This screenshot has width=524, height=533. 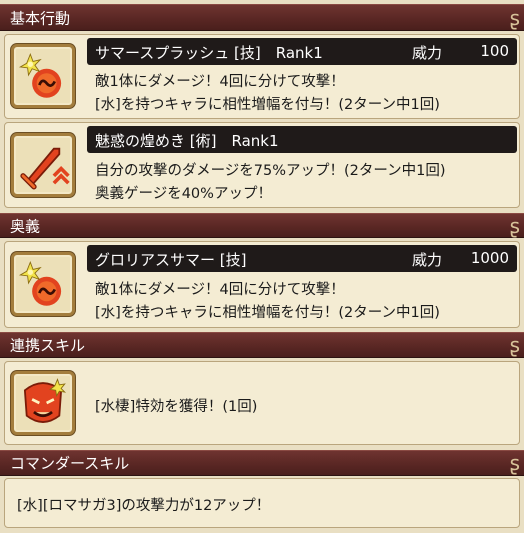 What do you see at coordinates (40, 18) in the screenshot?
I see `section-title: 基本行動` at bounding box center [40, 18].